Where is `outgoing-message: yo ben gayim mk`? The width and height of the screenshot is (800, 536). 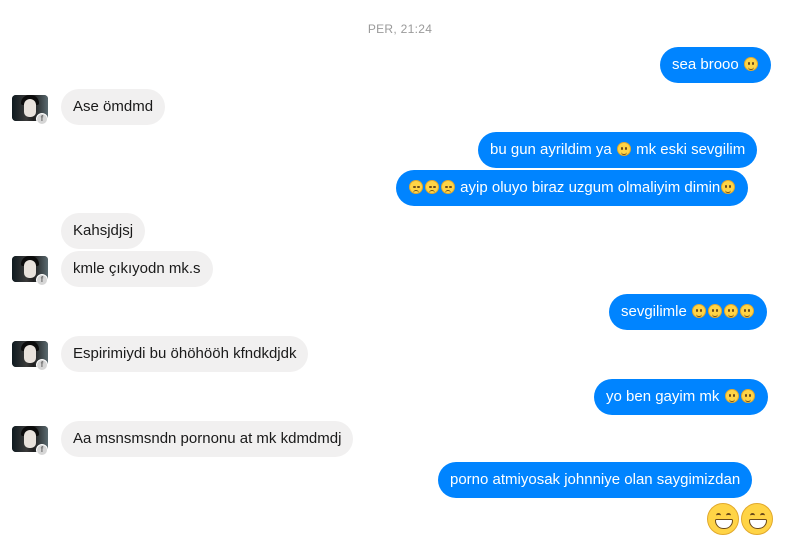
outgoing-message: yo ben gayim mk is located at coordinates (681, 397).